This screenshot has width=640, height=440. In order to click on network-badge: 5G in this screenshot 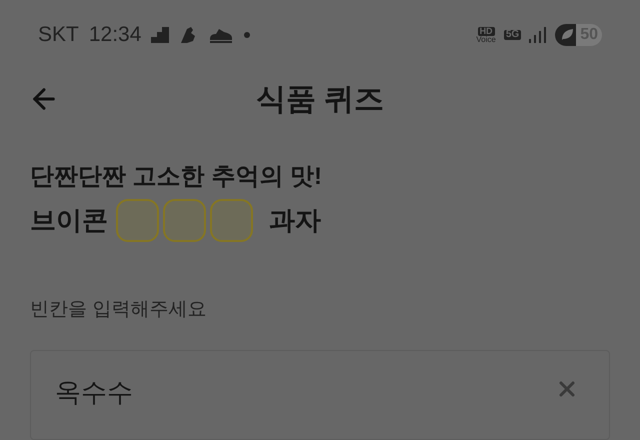, I will do `click(513, 35)`.